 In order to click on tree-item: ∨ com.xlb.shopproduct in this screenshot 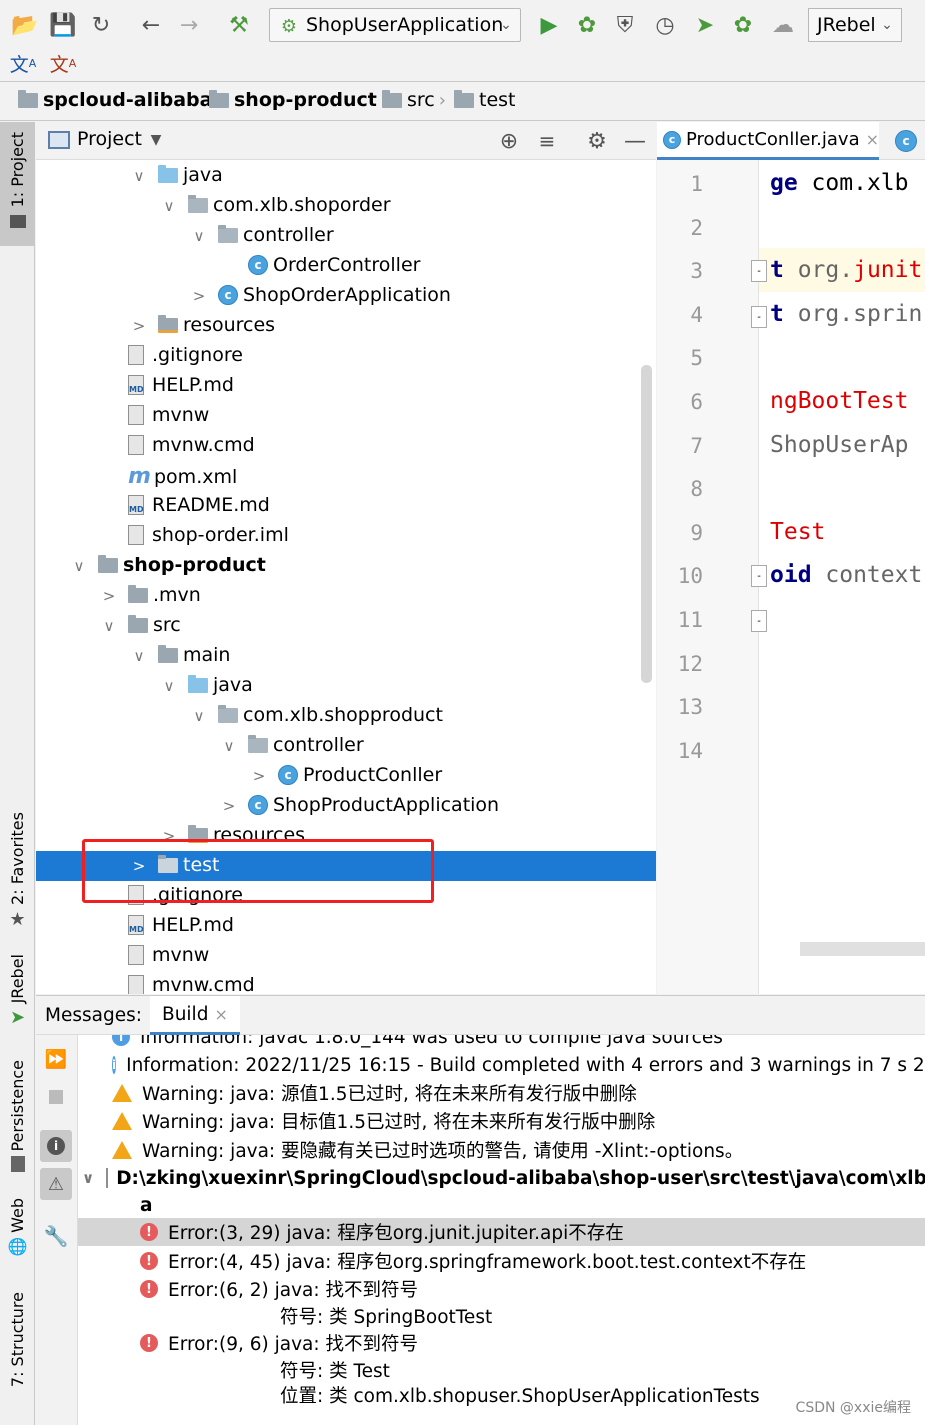, I will do `click(346, 716)`.